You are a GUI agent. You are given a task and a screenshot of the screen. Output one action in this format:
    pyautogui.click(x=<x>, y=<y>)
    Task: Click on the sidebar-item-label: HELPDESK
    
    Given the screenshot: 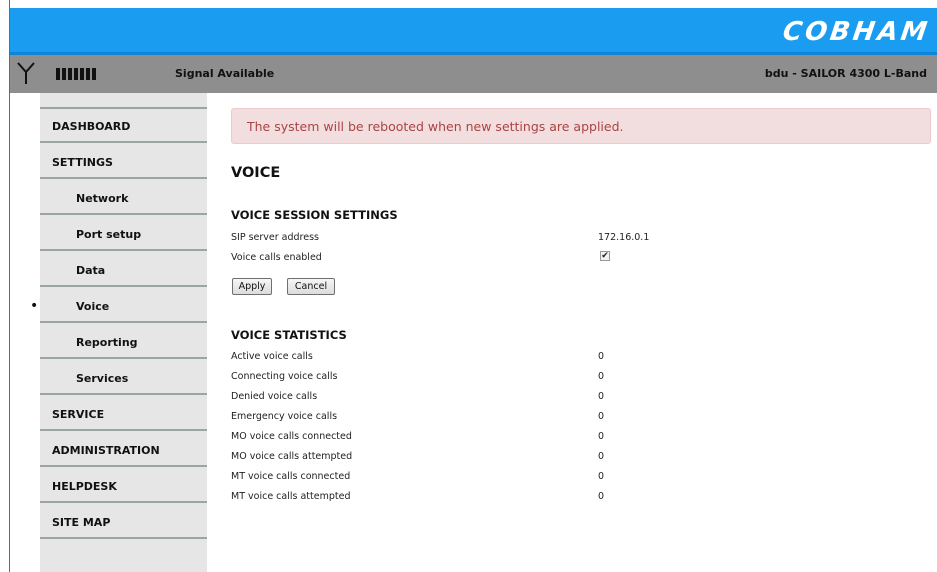 What is the action you would take?
    pyautogui.click(x=84, y=486)
    